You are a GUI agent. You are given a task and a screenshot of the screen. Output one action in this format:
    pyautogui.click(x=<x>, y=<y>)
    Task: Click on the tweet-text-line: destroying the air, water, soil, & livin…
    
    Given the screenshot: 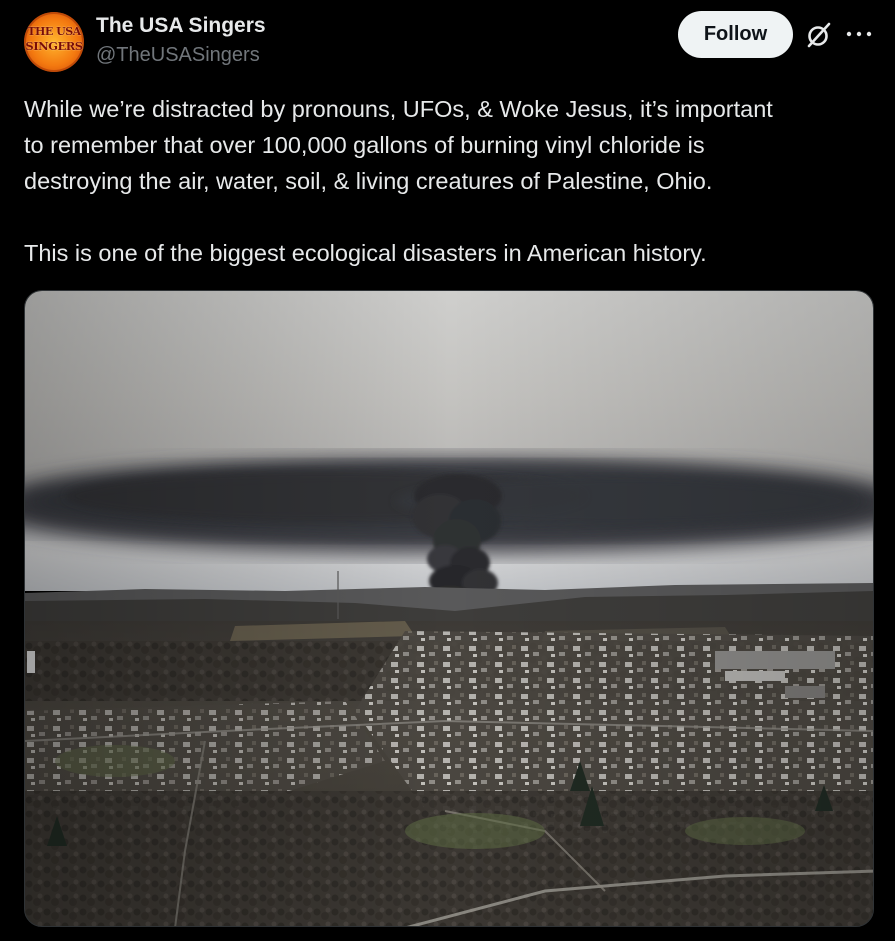 What is the action you would take?
    pyautogui.click(x=368, y=181)
    